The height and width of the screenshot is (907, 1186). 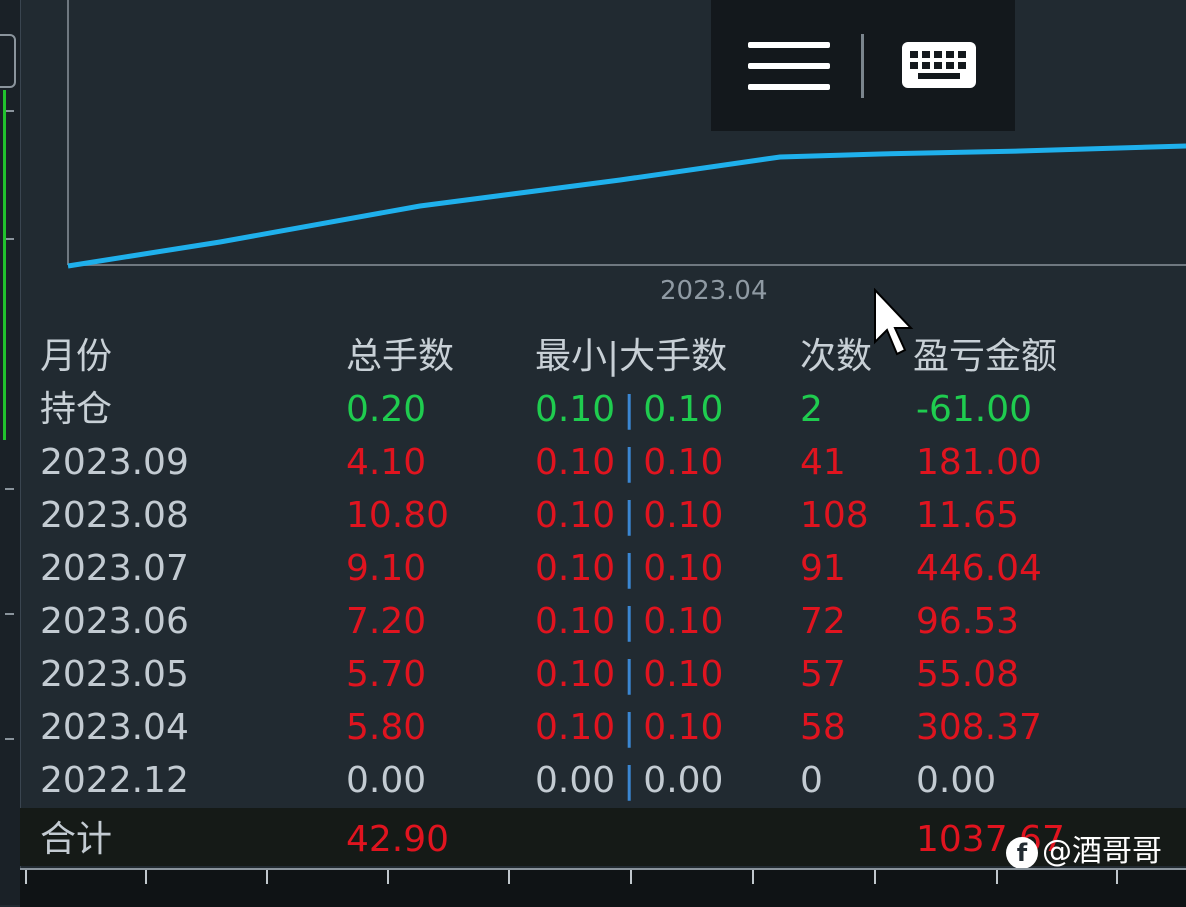 What do you see at coordinates (76, 356) in the screenshot?
I see `header-month: 月份` at bounding box center [76, 356].